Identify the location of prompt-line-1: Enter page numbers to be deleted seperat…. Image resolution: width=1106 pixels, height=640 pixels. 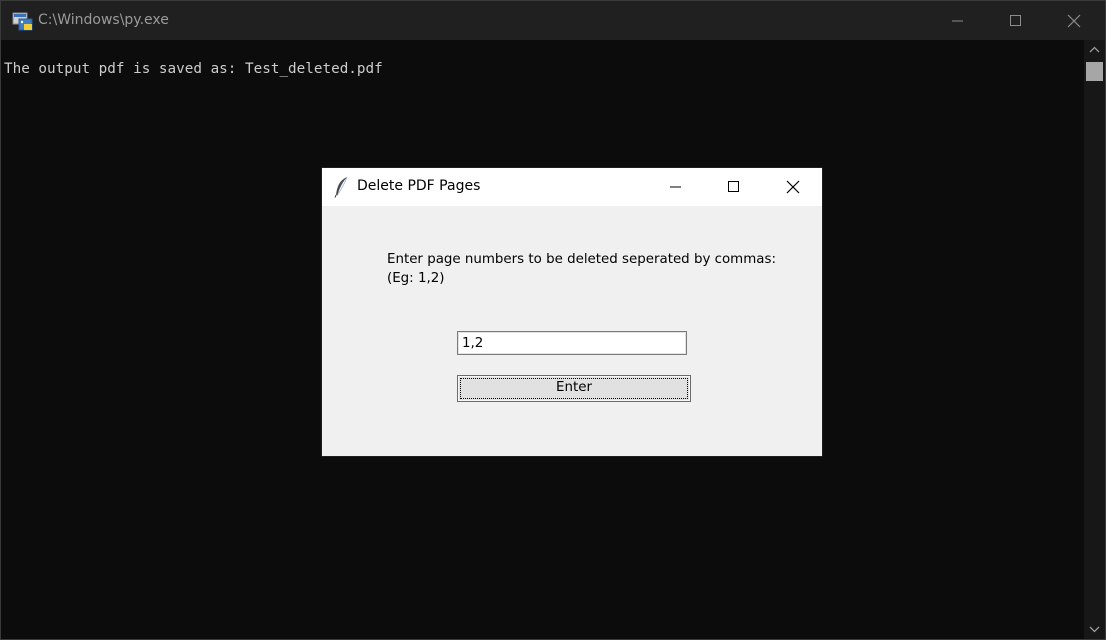
(581, 259).